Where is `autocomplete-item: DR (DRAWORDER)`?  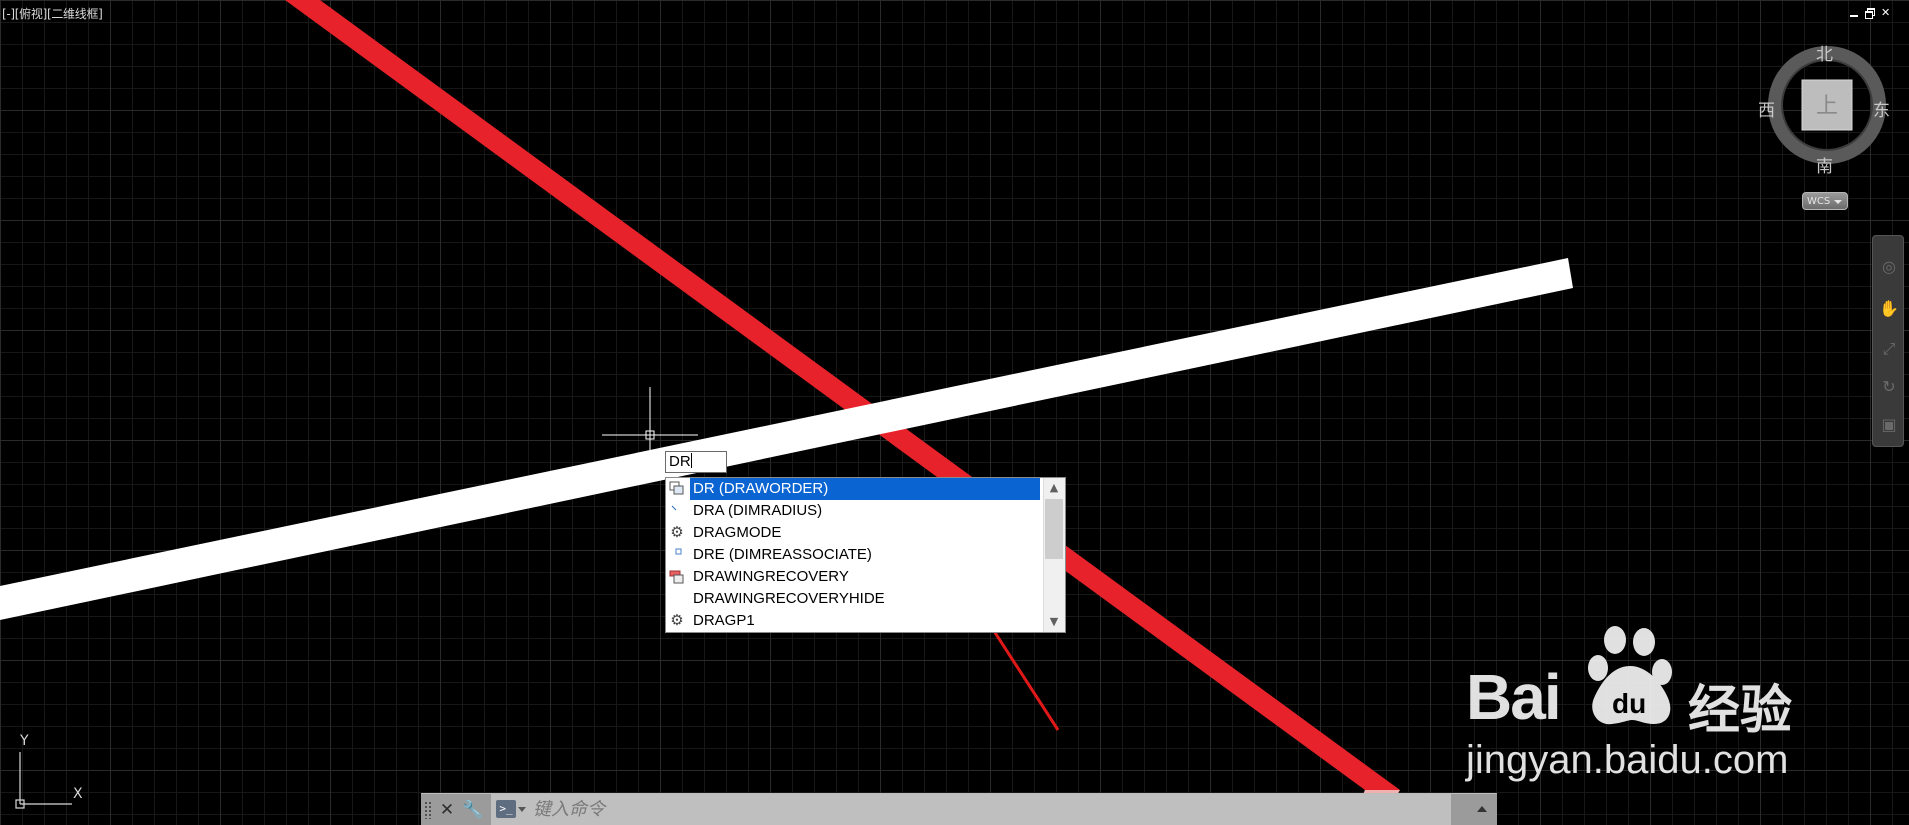 autocomplete-item: DR (DRAWORDER) is located at coordinates (855, 489).